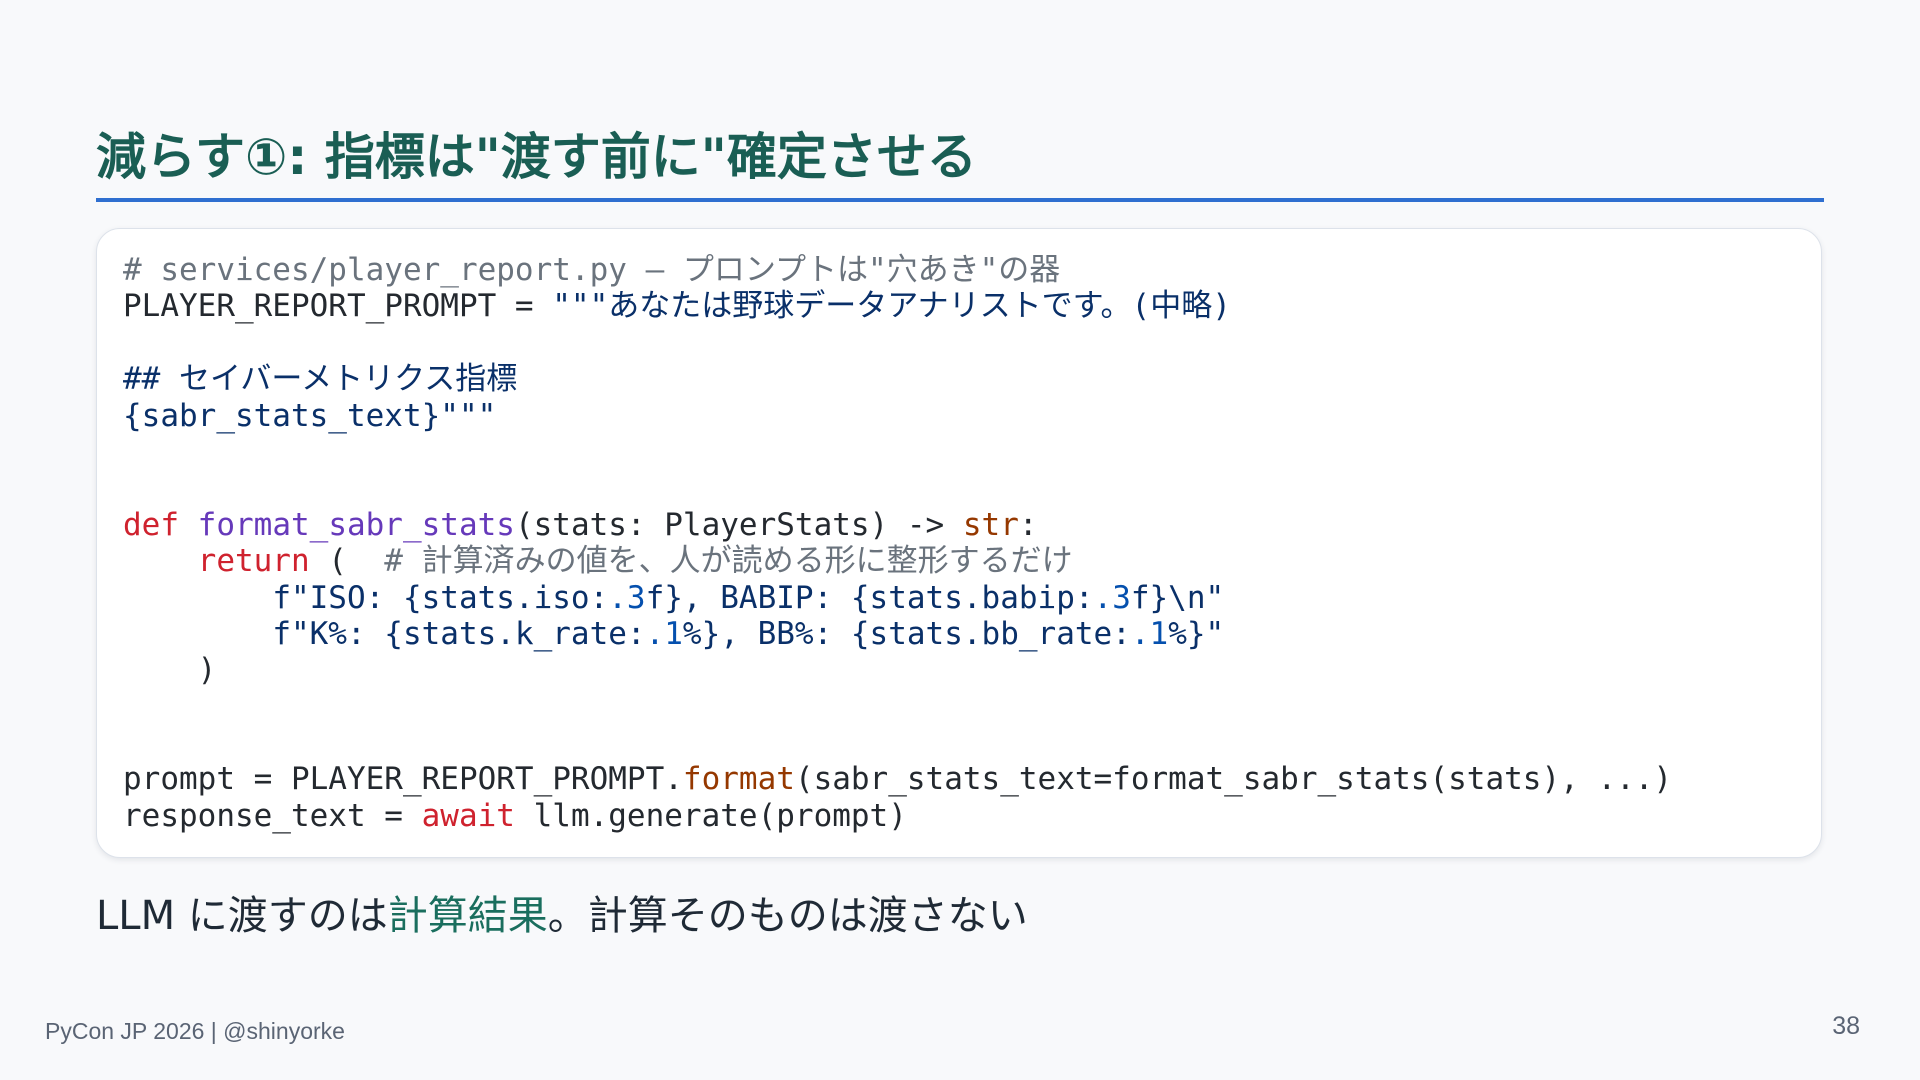  Describe the element at coordinates (440, 597) in the screenshot. I see `code-fstring: f"ISO: {stats.iso:` at that location.